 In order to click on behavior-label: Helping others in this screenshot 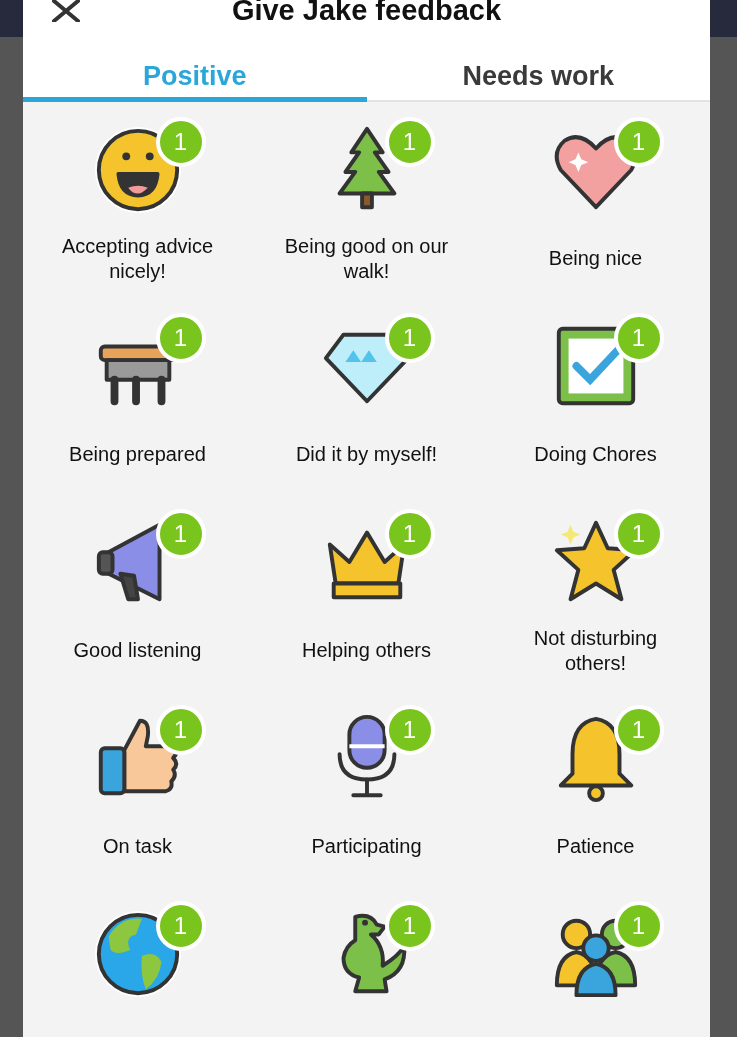, I will do `click(366, 650)`.